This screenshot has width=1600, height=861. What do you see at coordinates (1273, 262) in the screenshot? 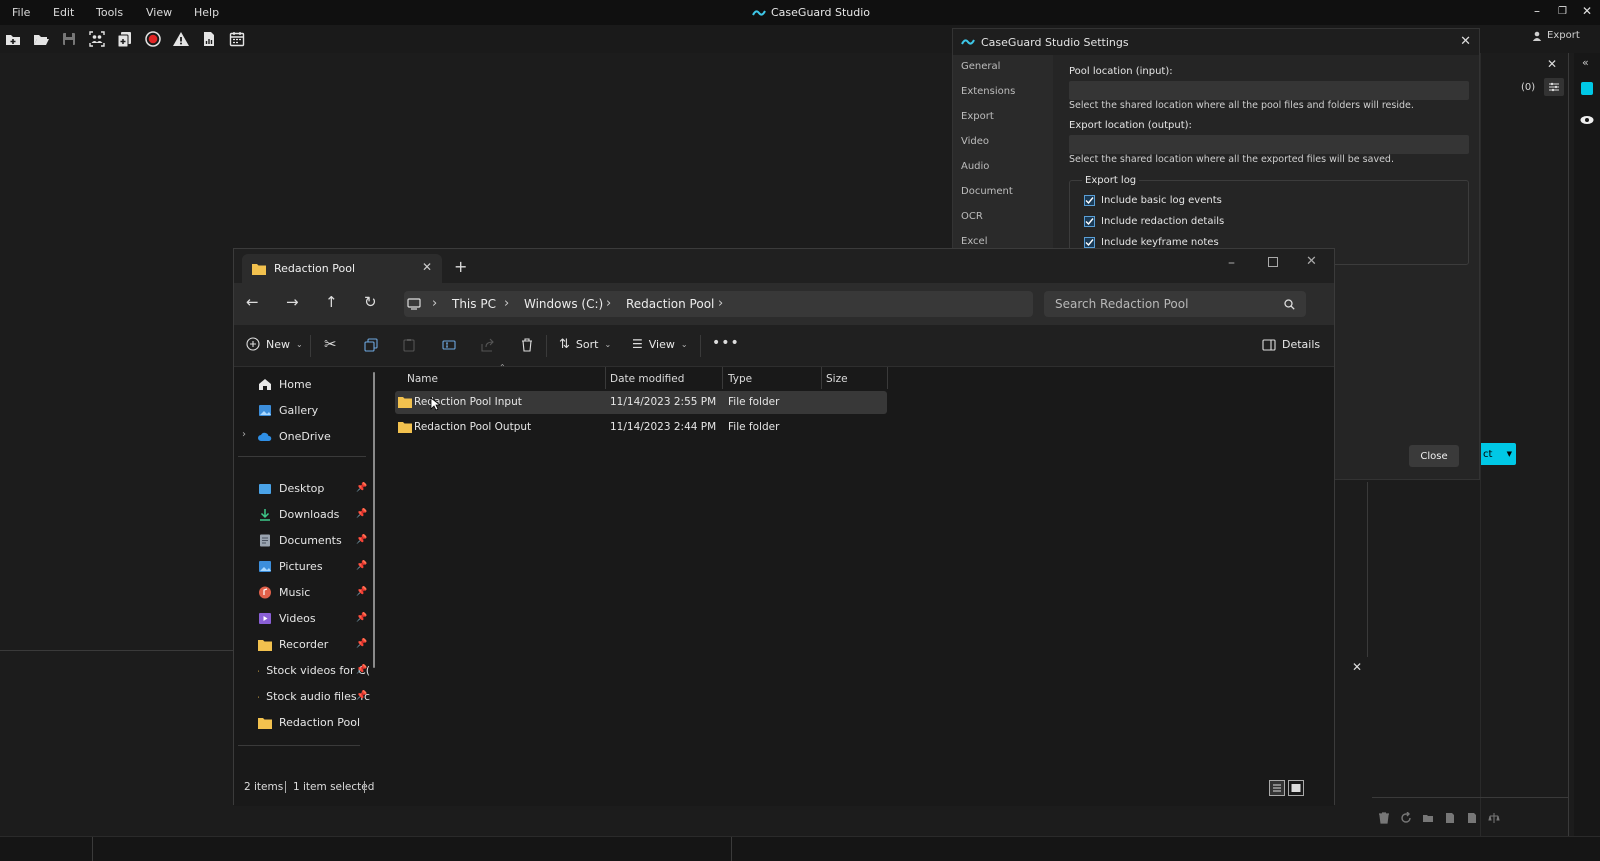
I see `explorer-maximize-button` at bounding box center [1273, 262].